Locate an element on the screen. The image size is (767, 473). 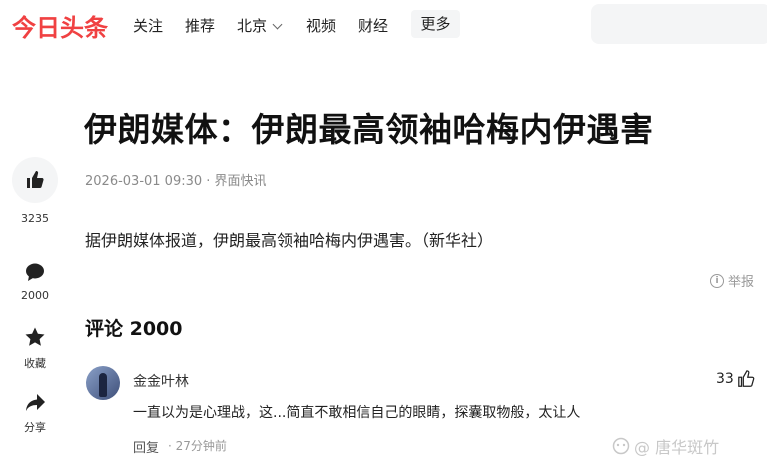
reply-button: 回复 is located at coordinates (146, 446).